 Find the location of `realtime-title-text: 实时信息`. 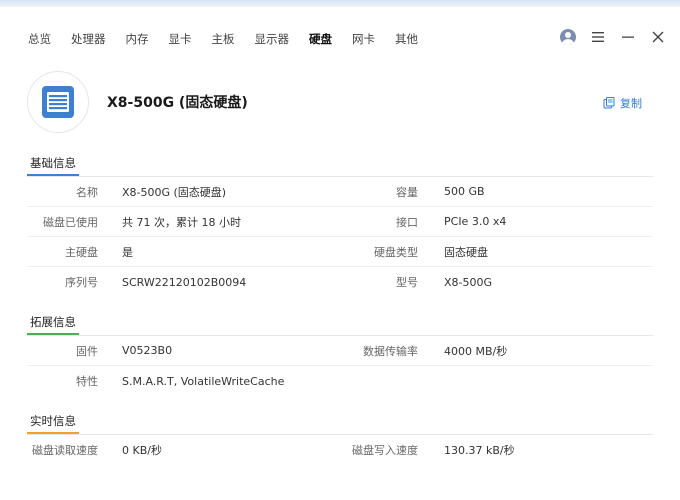

realtime-title-text: 实时信息 is located at coordinates (53, 421).